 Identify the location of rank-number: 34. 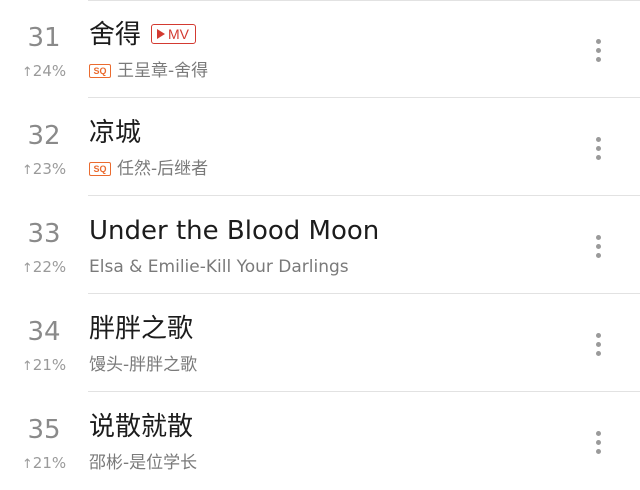
(44, 332).